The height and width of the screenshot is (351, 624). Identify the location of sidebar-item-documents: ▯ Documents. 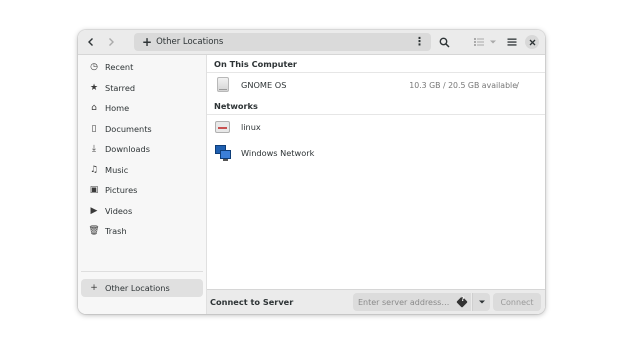
(142, 129).